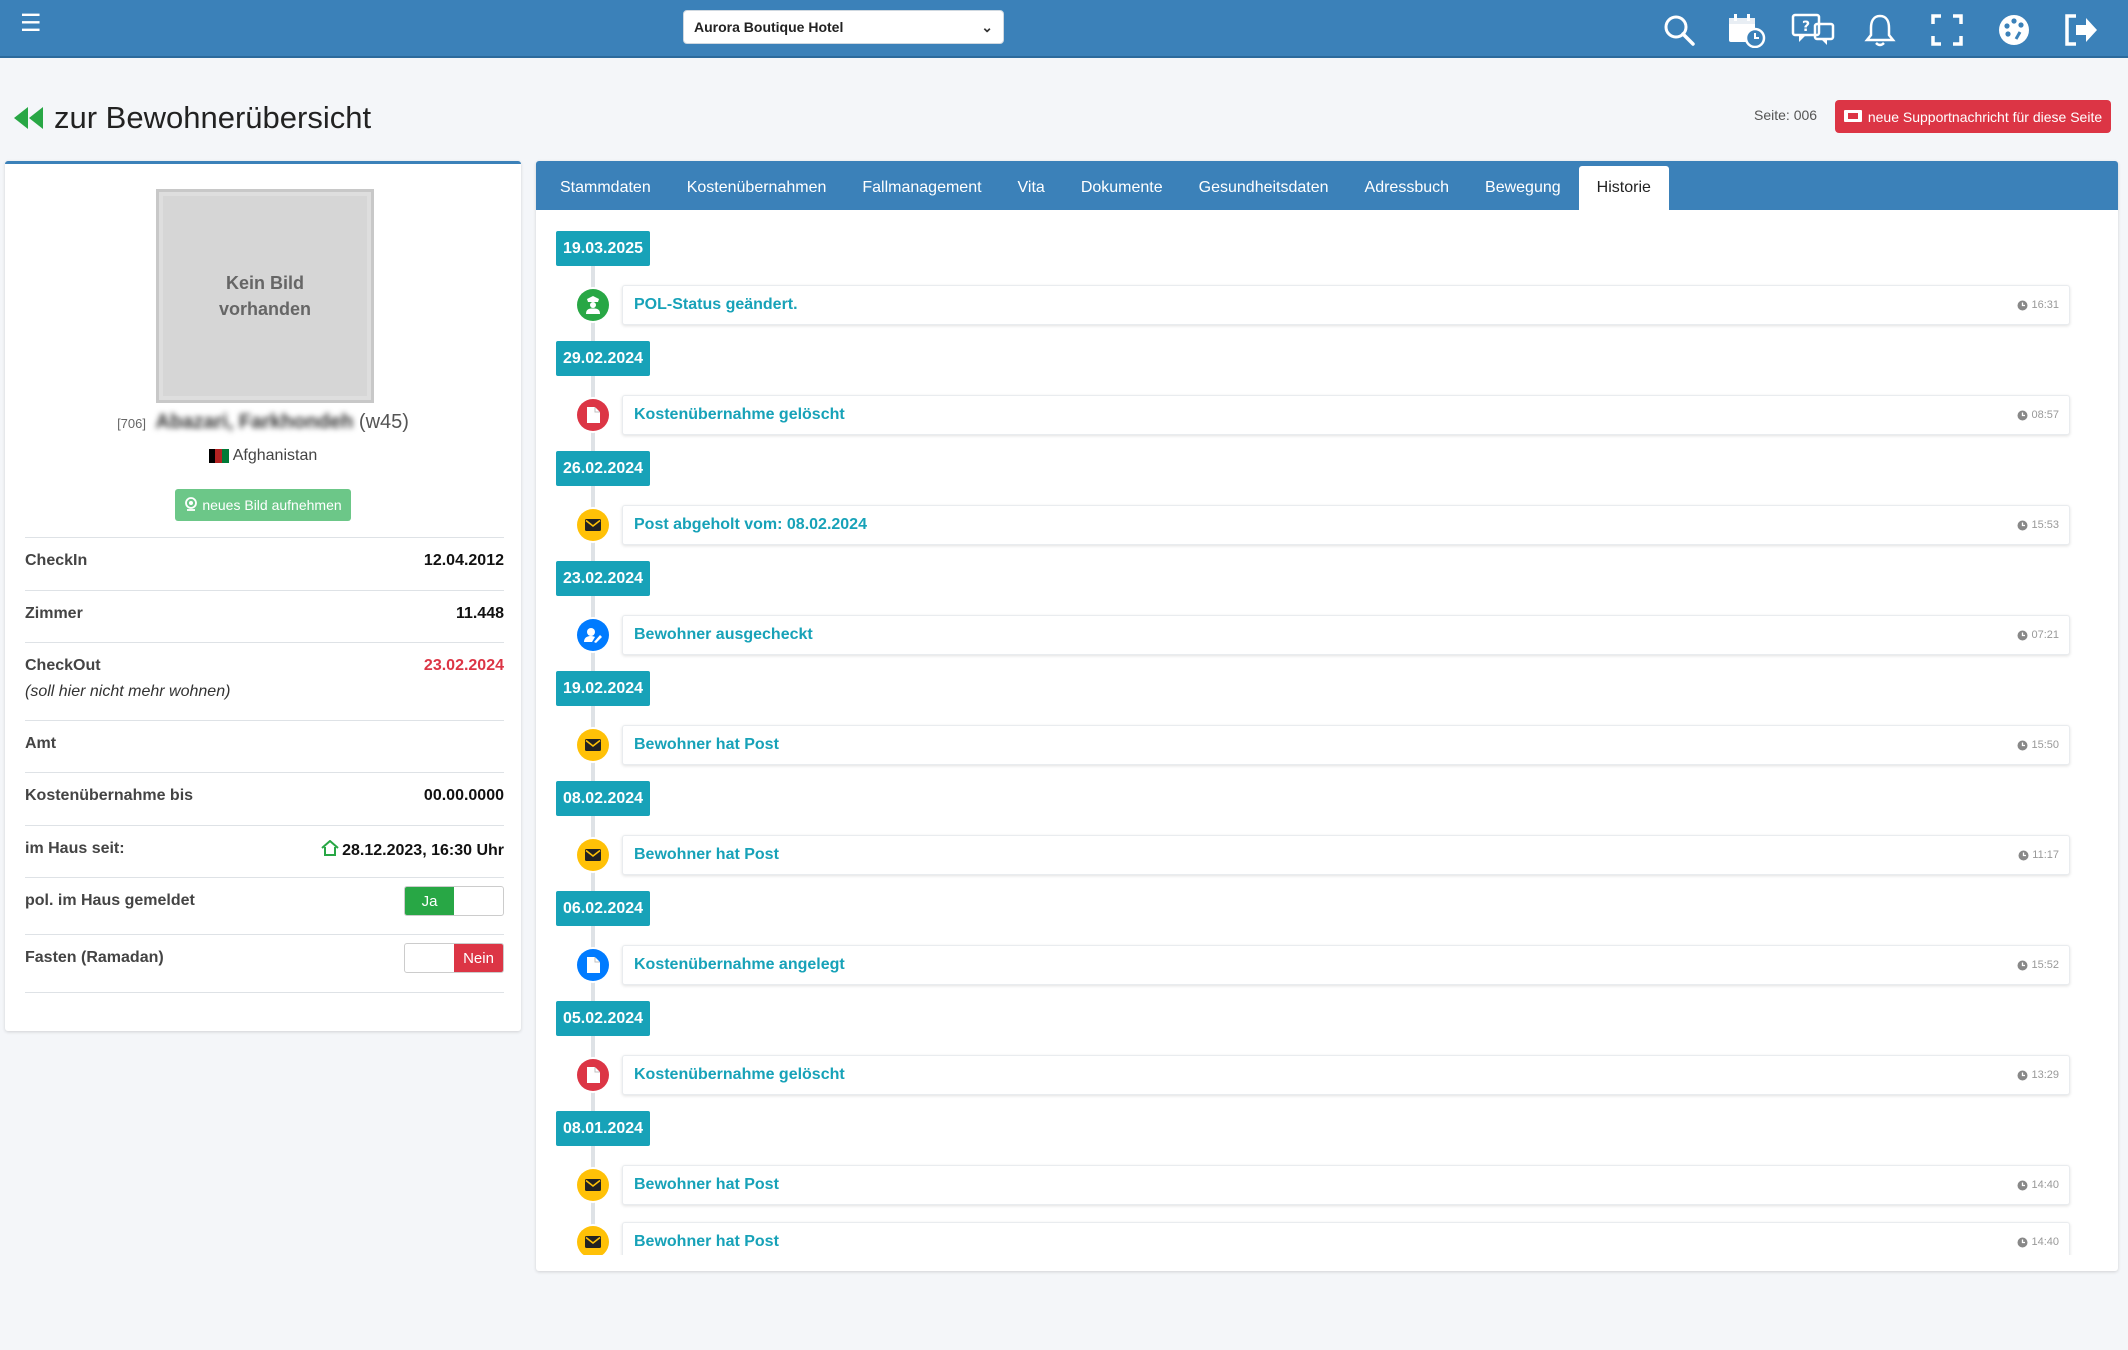 The height and width of the screenshot is (1350, 2128). Describe the element at coordinates (739, 964) in the screenshot. I see `timeline-item-title: Kostenübernahme angelegt` at that location.